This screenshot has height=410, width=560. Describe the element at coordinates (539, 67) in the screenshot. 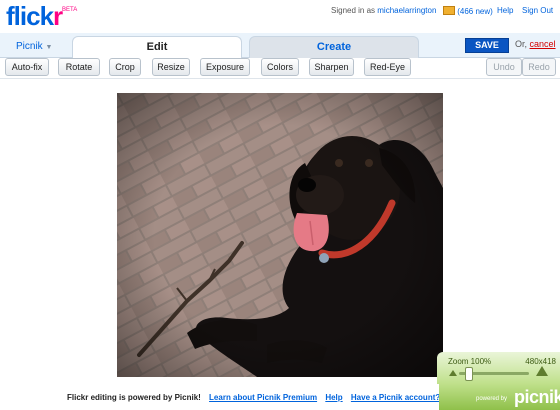

I see `redo-button: Redo` at that location.